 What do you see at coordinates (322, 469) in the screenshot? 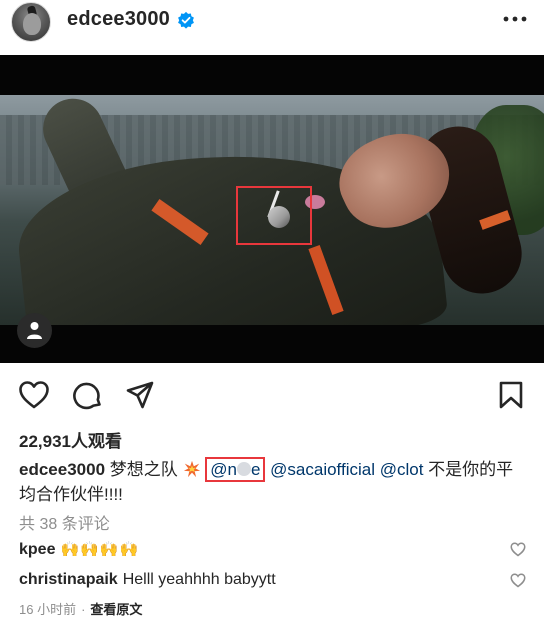
I see `mention-link: @sacaiofficial` at bounding box center [322, 469].